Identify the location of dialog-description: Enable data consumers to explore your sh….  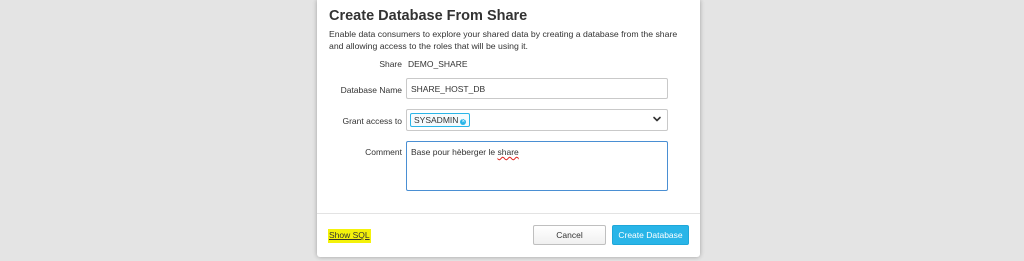
(503, 40).